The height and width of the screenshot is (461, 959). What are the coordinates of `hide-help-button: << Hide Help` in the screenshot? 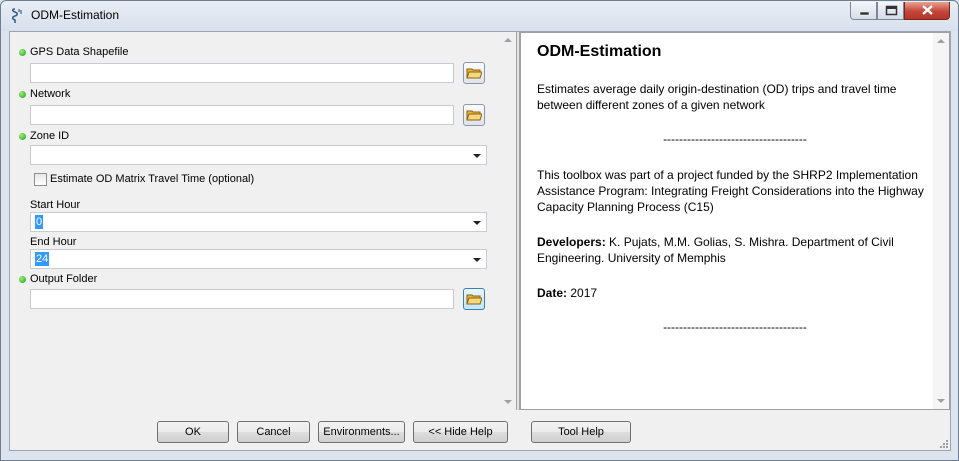 It's located at (460, 432).